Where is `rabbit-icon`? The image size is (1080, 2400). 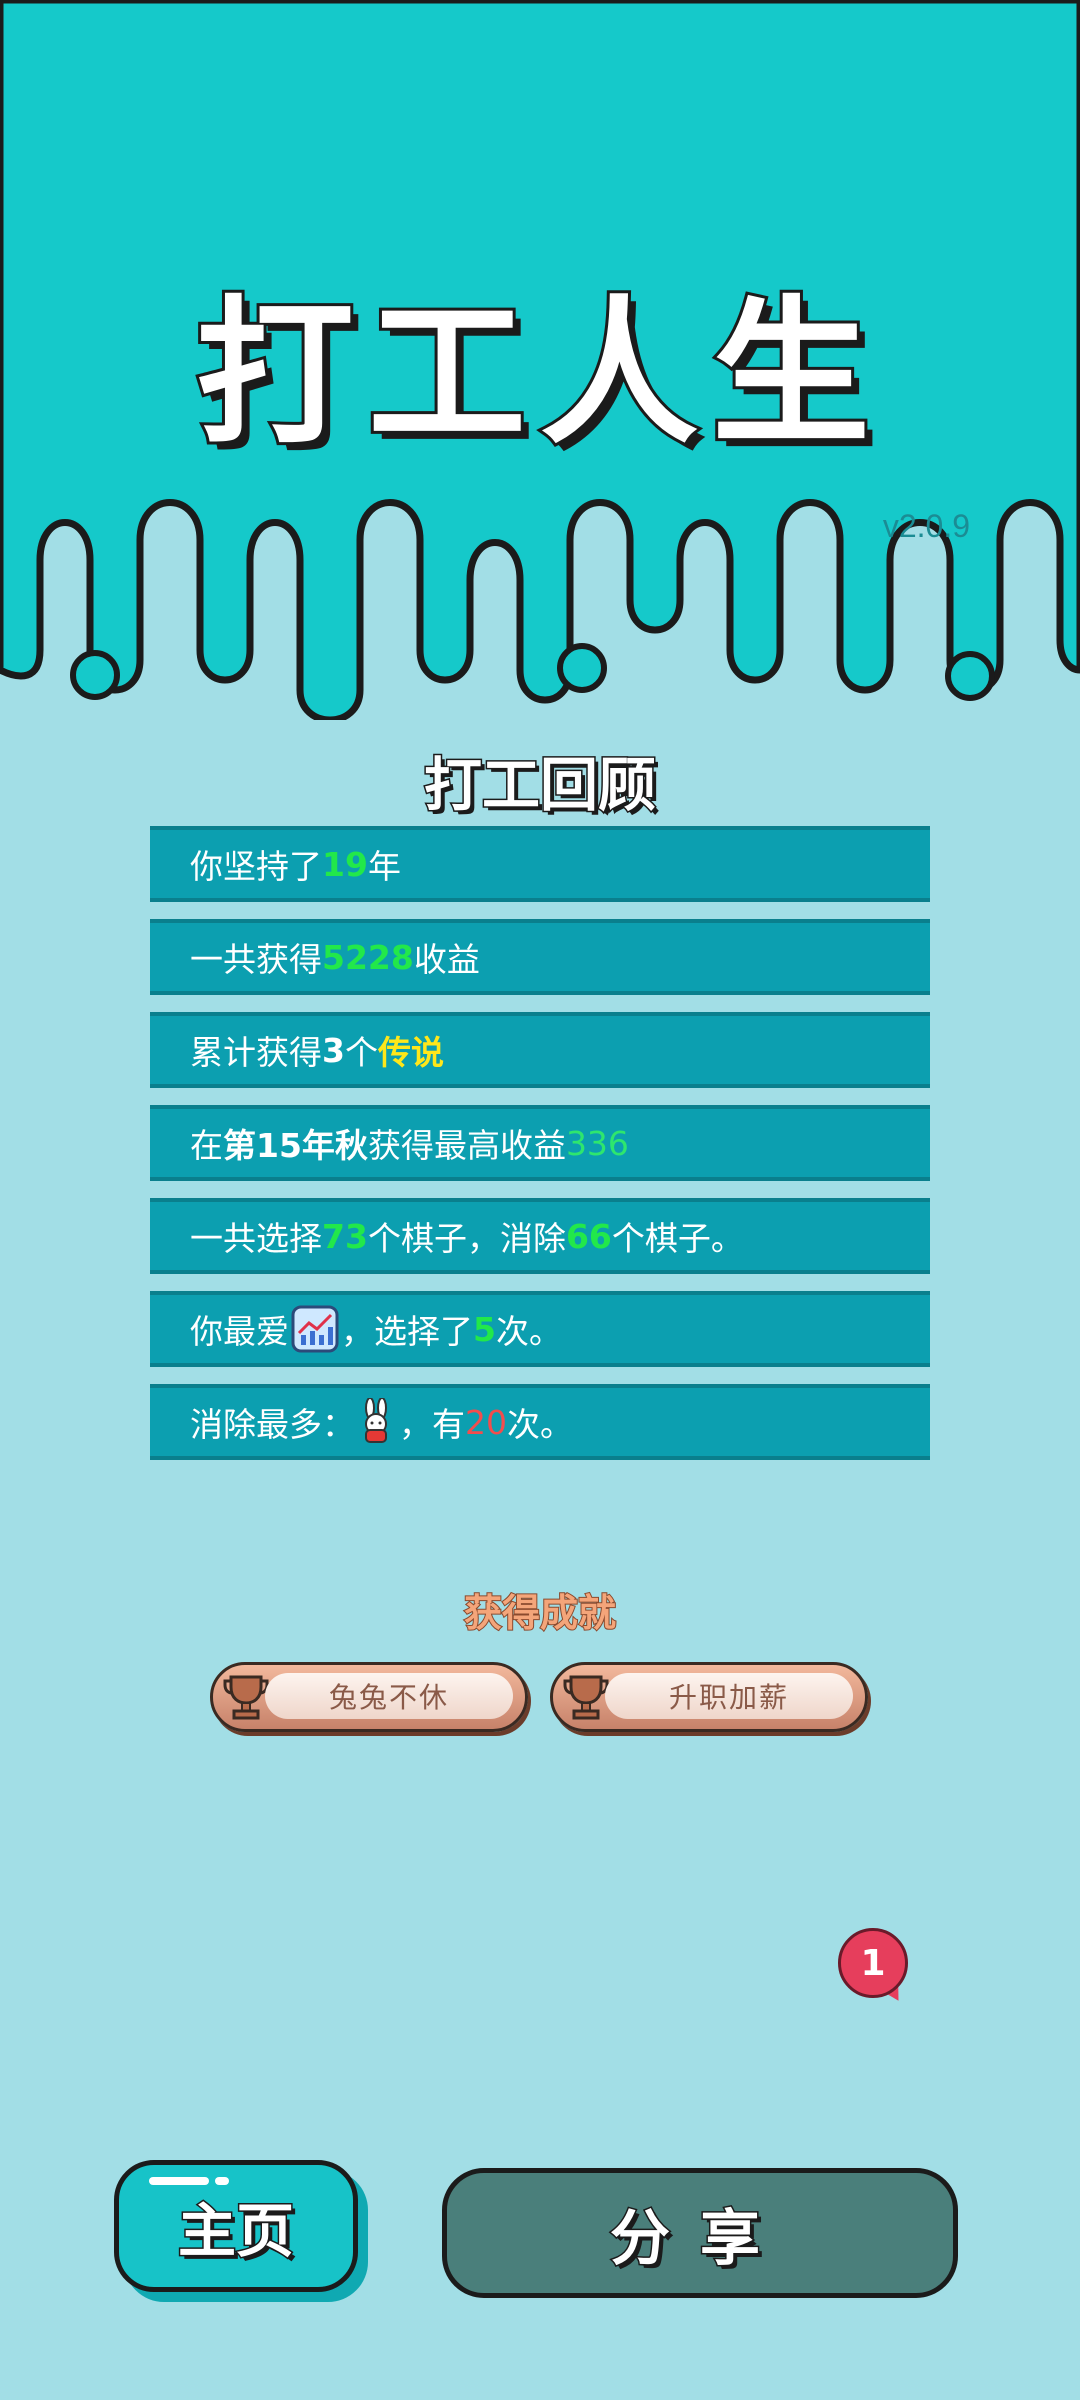
rabbit-icon is located at coordinates (376, 1420).